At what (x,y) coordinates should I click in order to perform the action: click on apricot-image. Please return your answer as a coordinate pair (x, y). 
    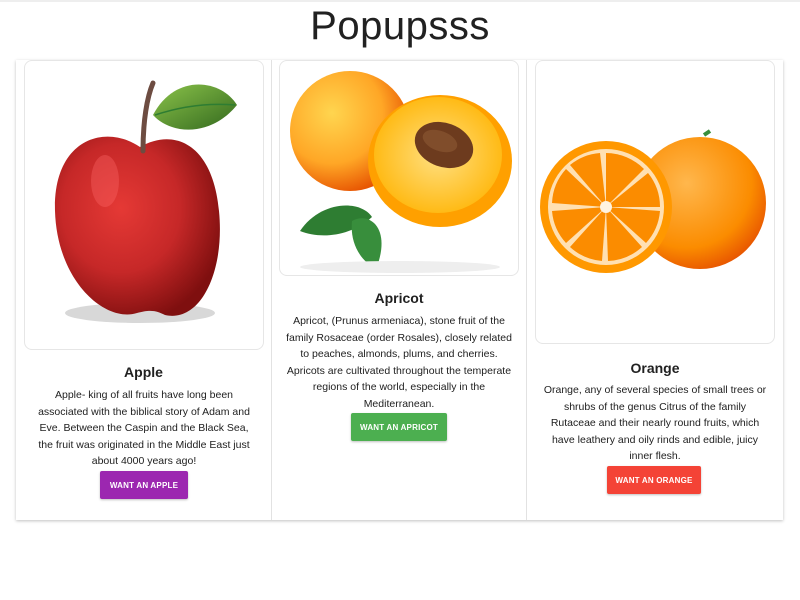
    Looking at the image, I should click on (399, 168).